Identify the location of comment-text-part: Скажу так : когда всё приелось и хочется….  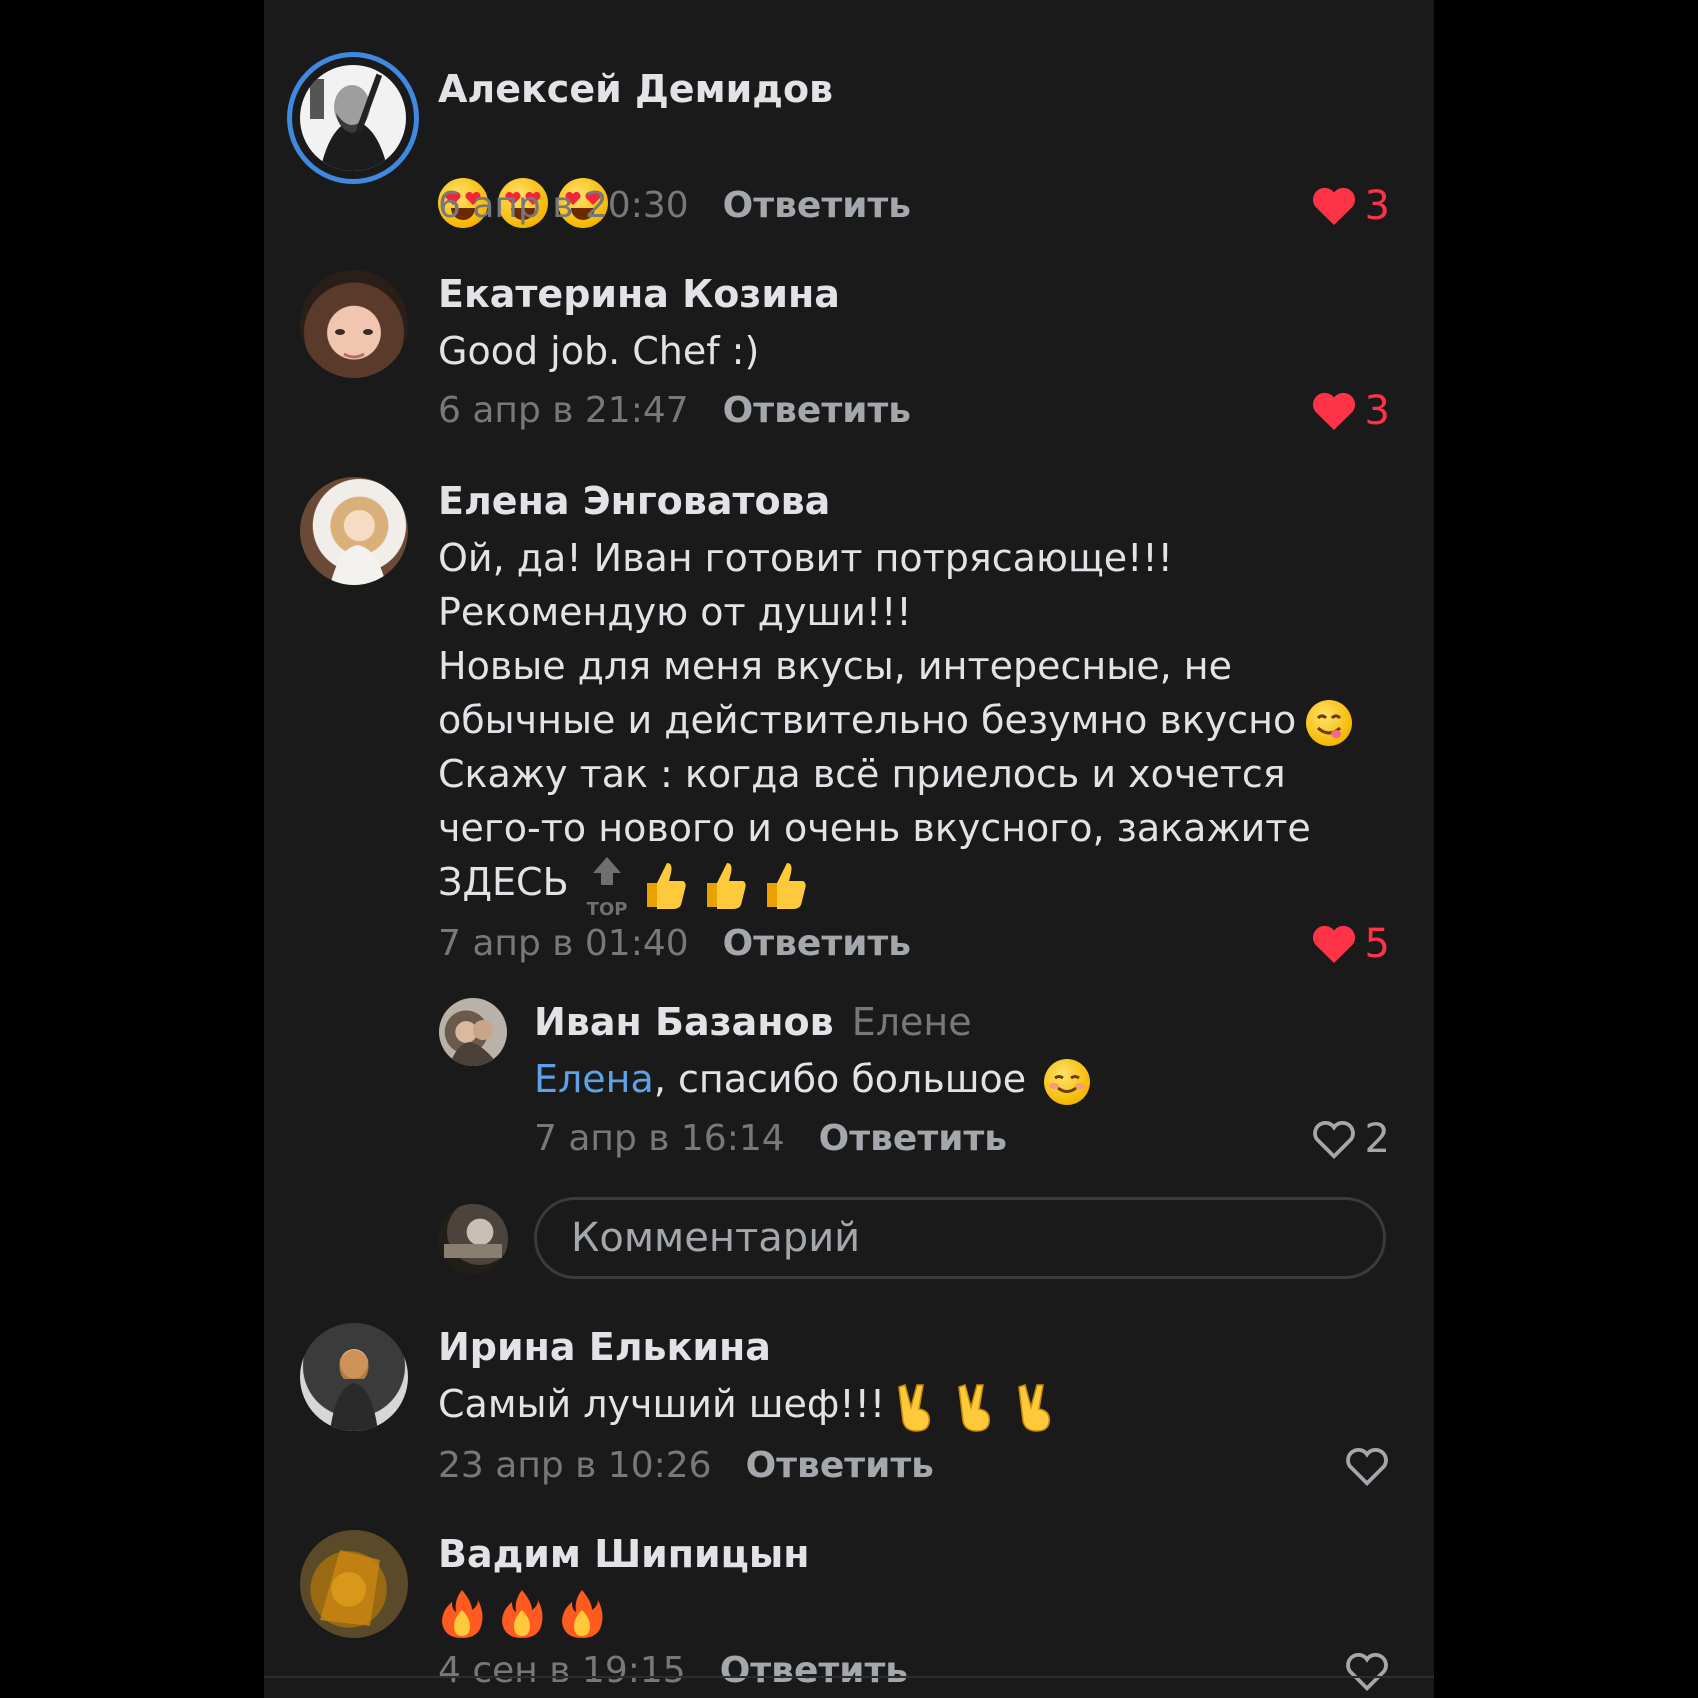
(874, 828).